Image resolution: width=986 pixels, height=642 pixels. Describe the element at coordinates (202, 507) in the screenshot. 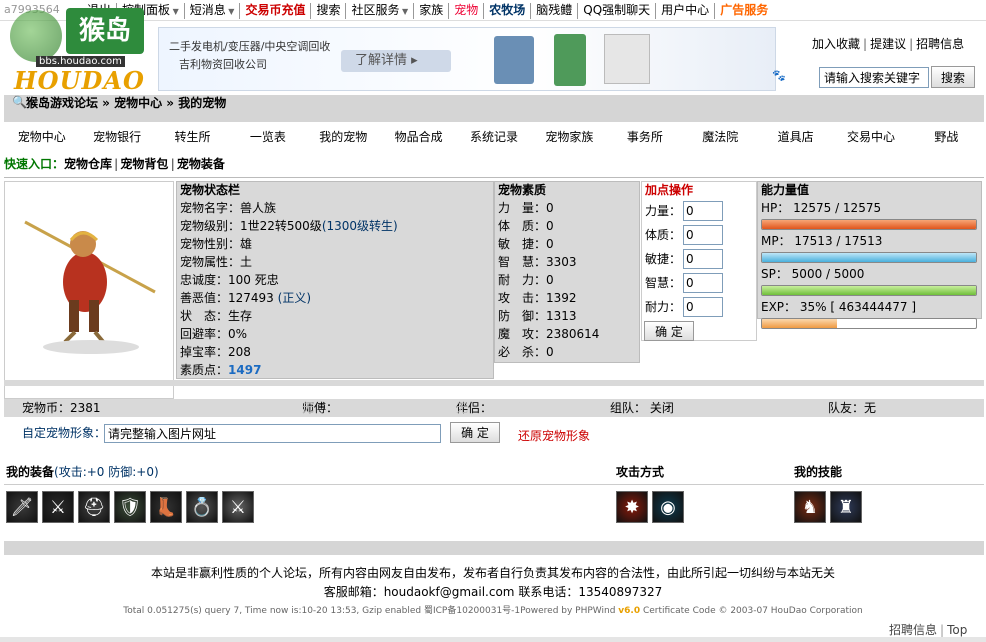

I see `ring-icon: 💍` at that location.